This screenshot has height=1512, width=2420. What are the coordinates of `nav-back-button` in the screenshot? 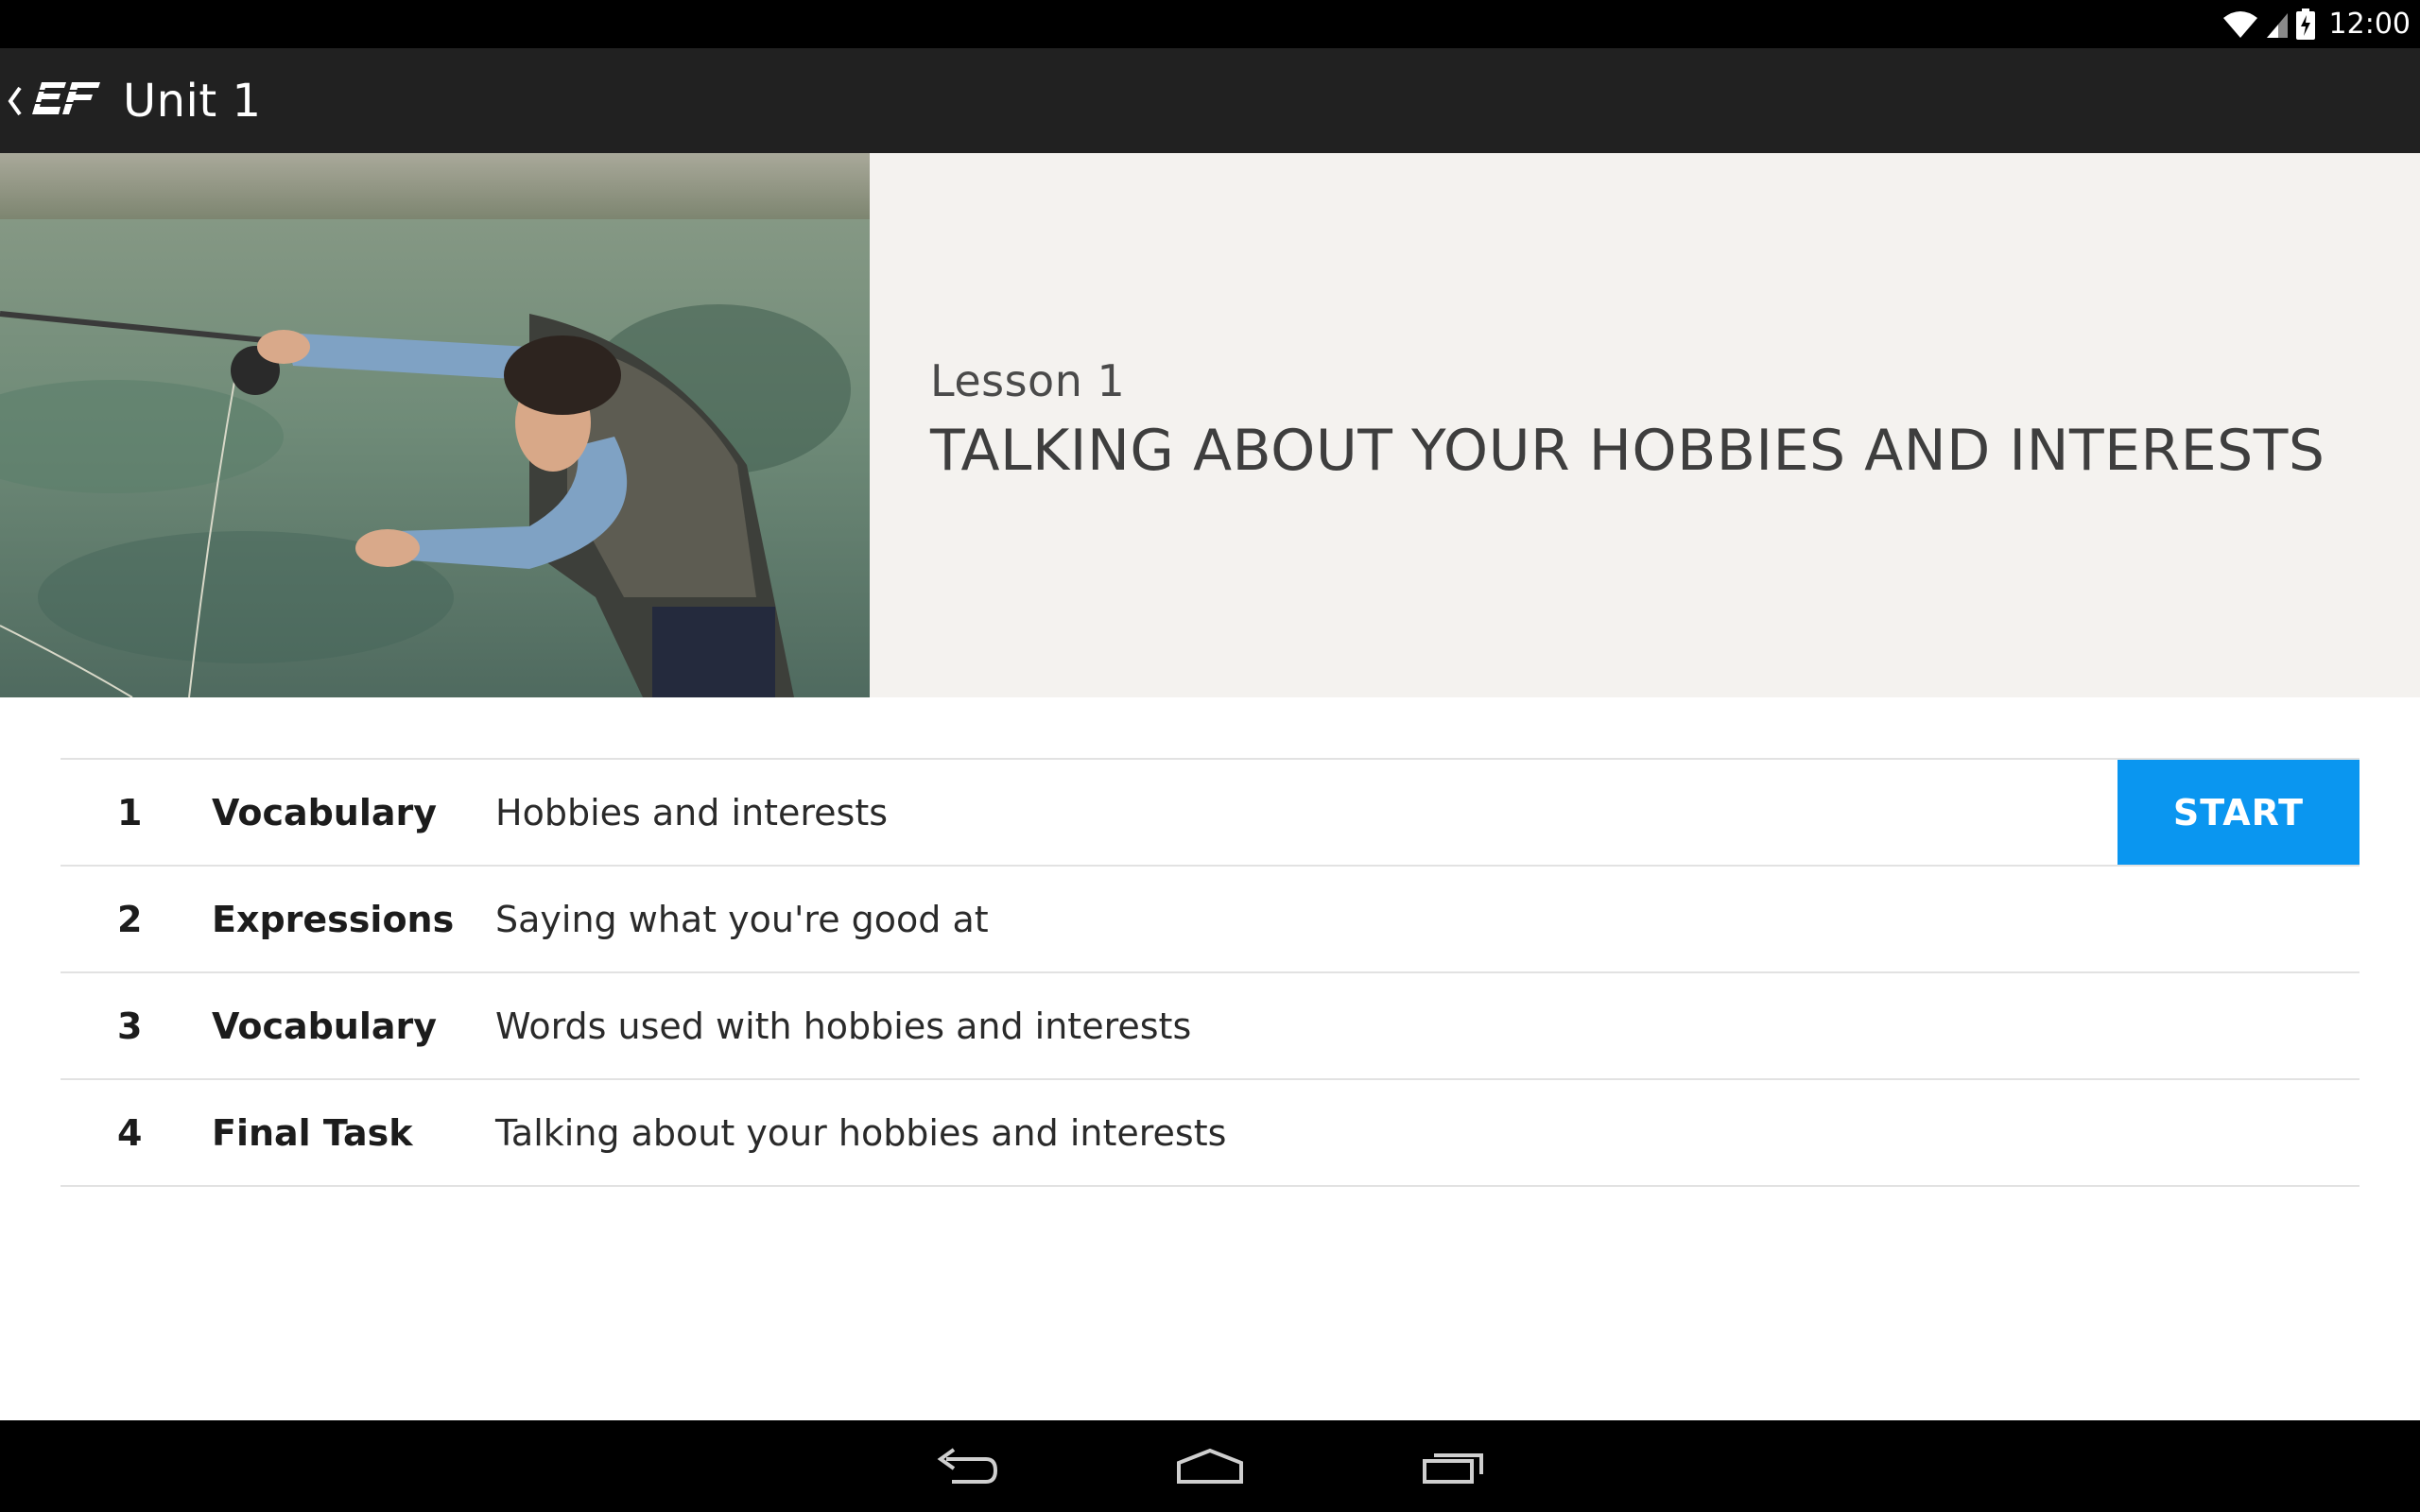 It's located at (966, 1466).